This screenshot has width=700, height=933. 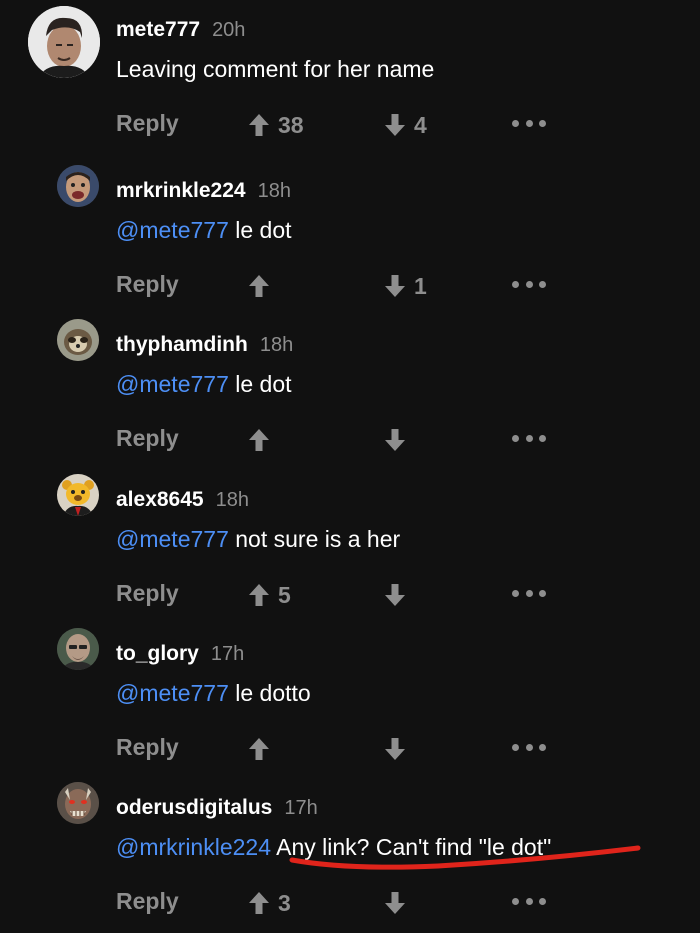 I want to click on upvote-button: 38, so click(x=276, y=125).